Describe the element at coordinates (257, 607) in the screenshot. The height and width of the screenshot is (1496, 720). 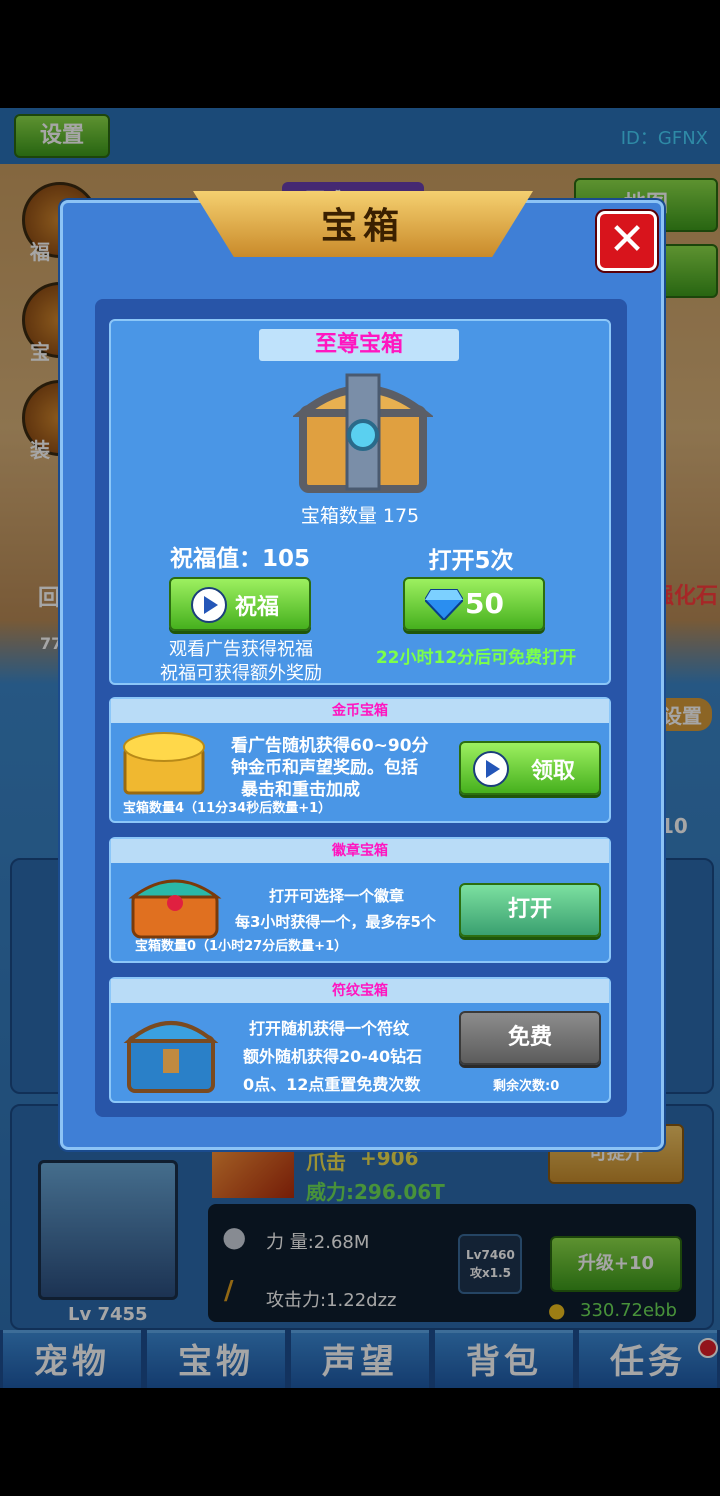
I see `bless-button-label: 祝福` at that location.